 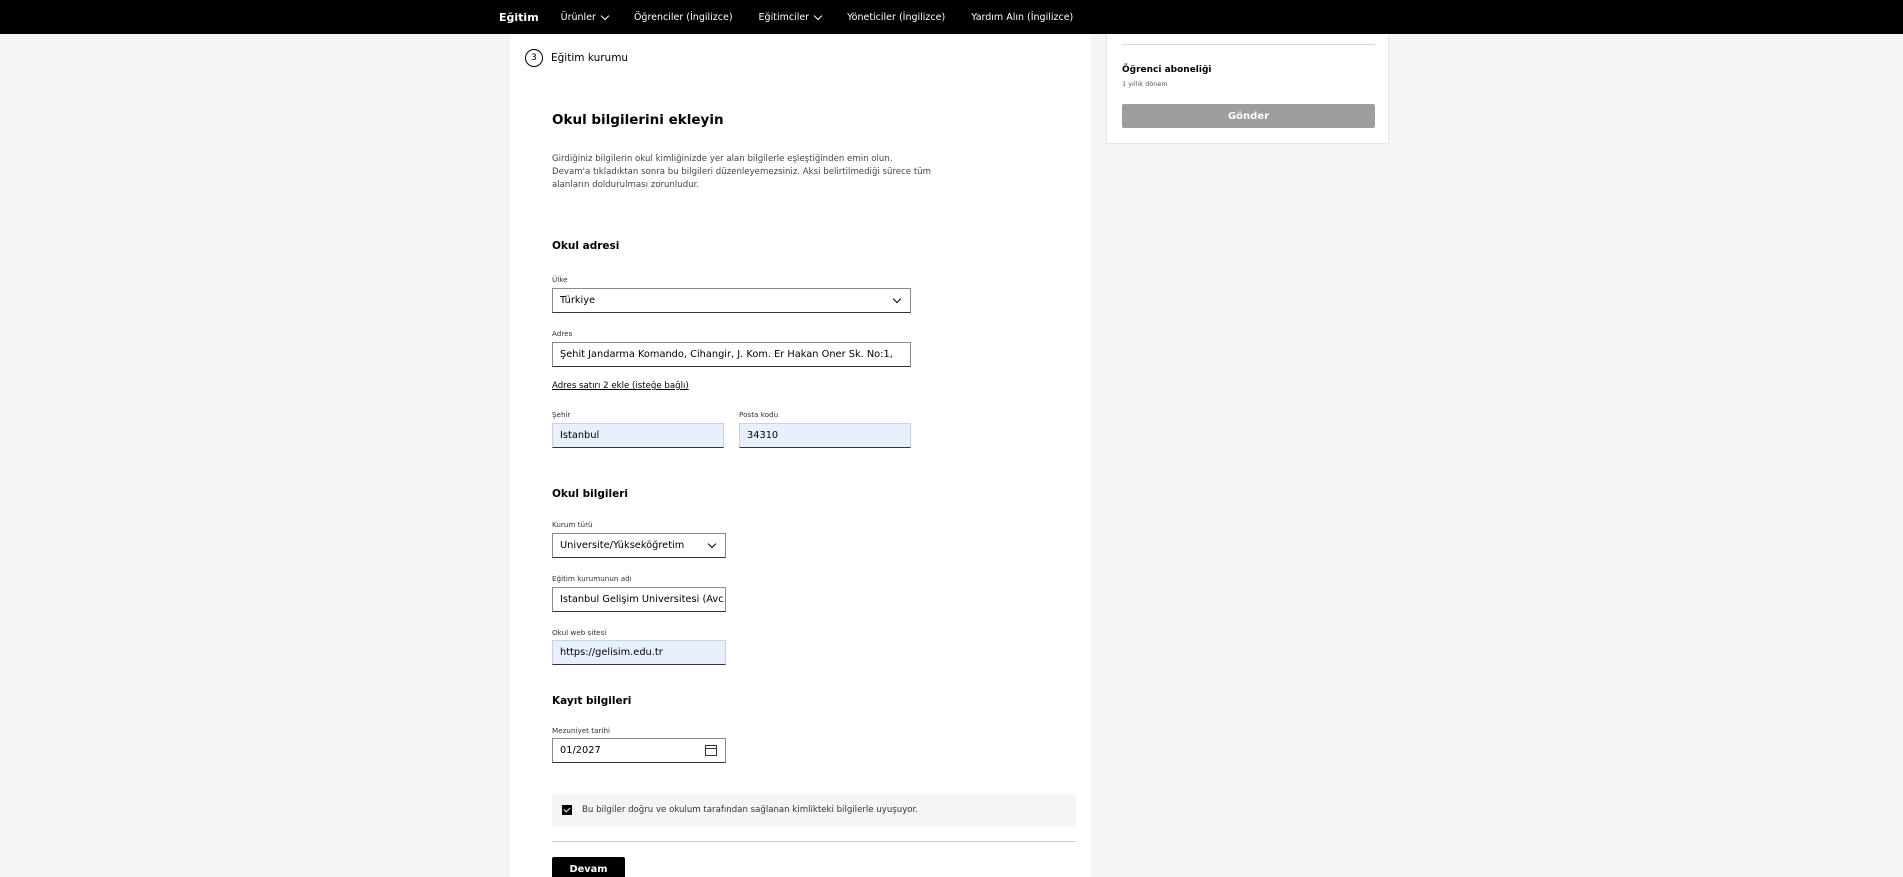 What do you see at coordinates (1247, 89) in the screenshot?
I see `subscription-summary: Öğrenci aboneliği 1 yıllık dönem Gönder` at bounding box center [1247, 89].